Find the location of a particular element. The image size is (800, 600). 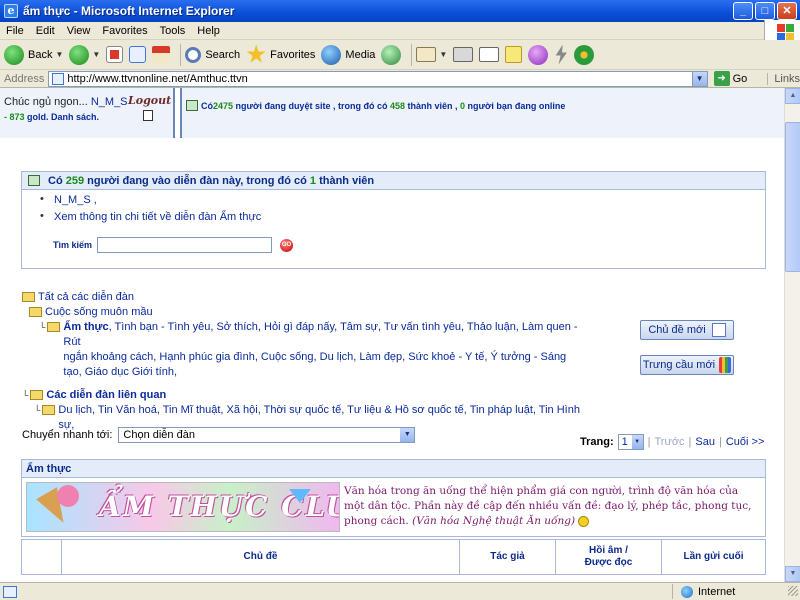

icq-button is located at coordinates (584, 55).